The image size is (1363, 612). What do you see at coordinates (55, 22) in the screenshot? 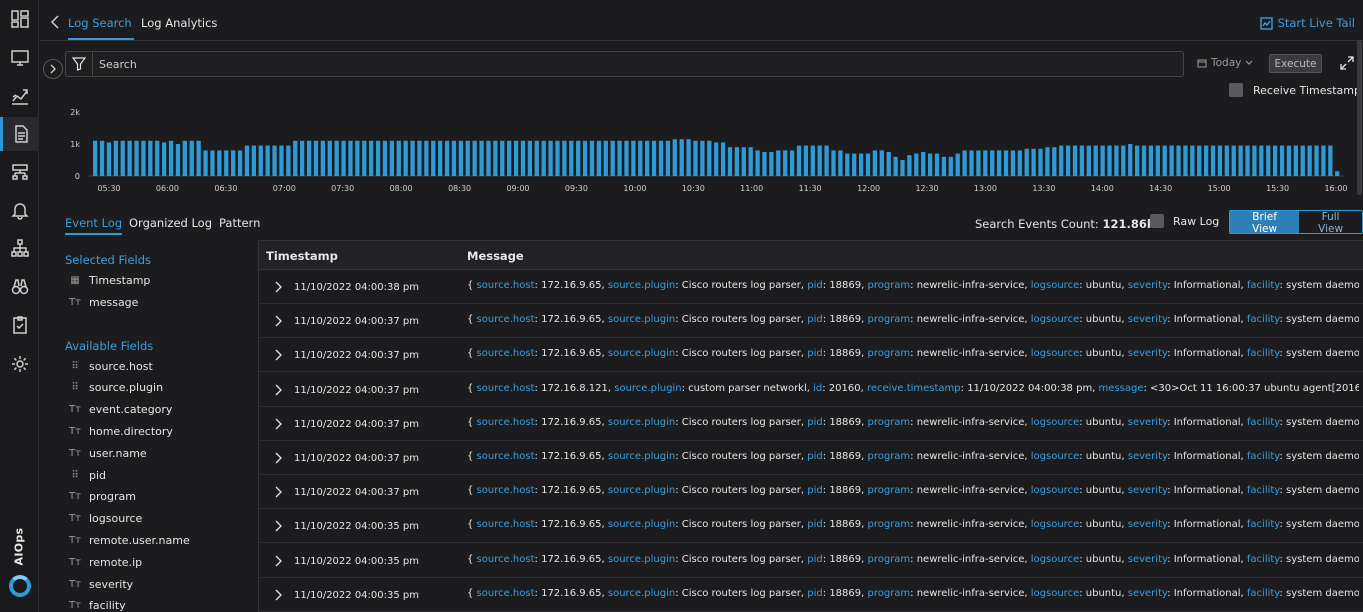
I see `back-chevron-icon` at bounding box center [55, 22].